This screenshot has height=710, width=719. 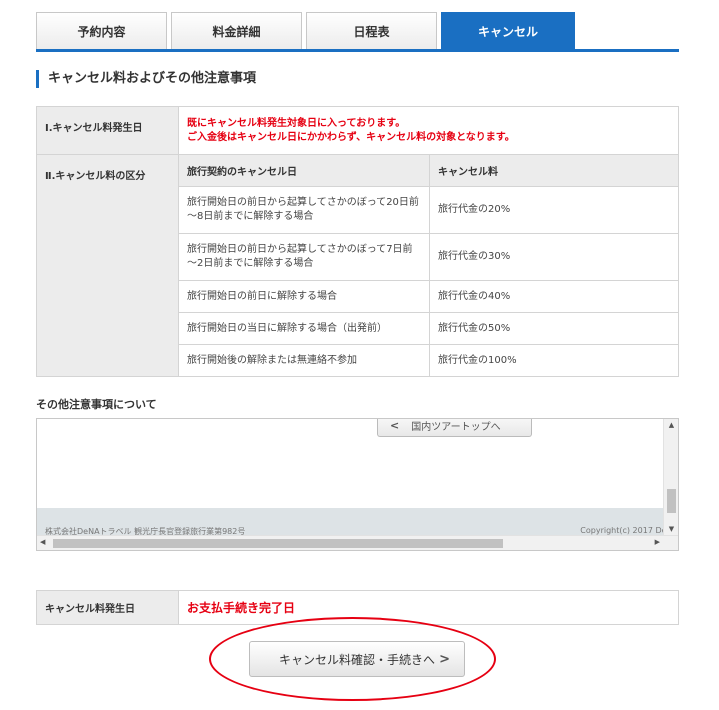 I want to click on scroll-down-icon: ▼, so click(x=671, y=529).